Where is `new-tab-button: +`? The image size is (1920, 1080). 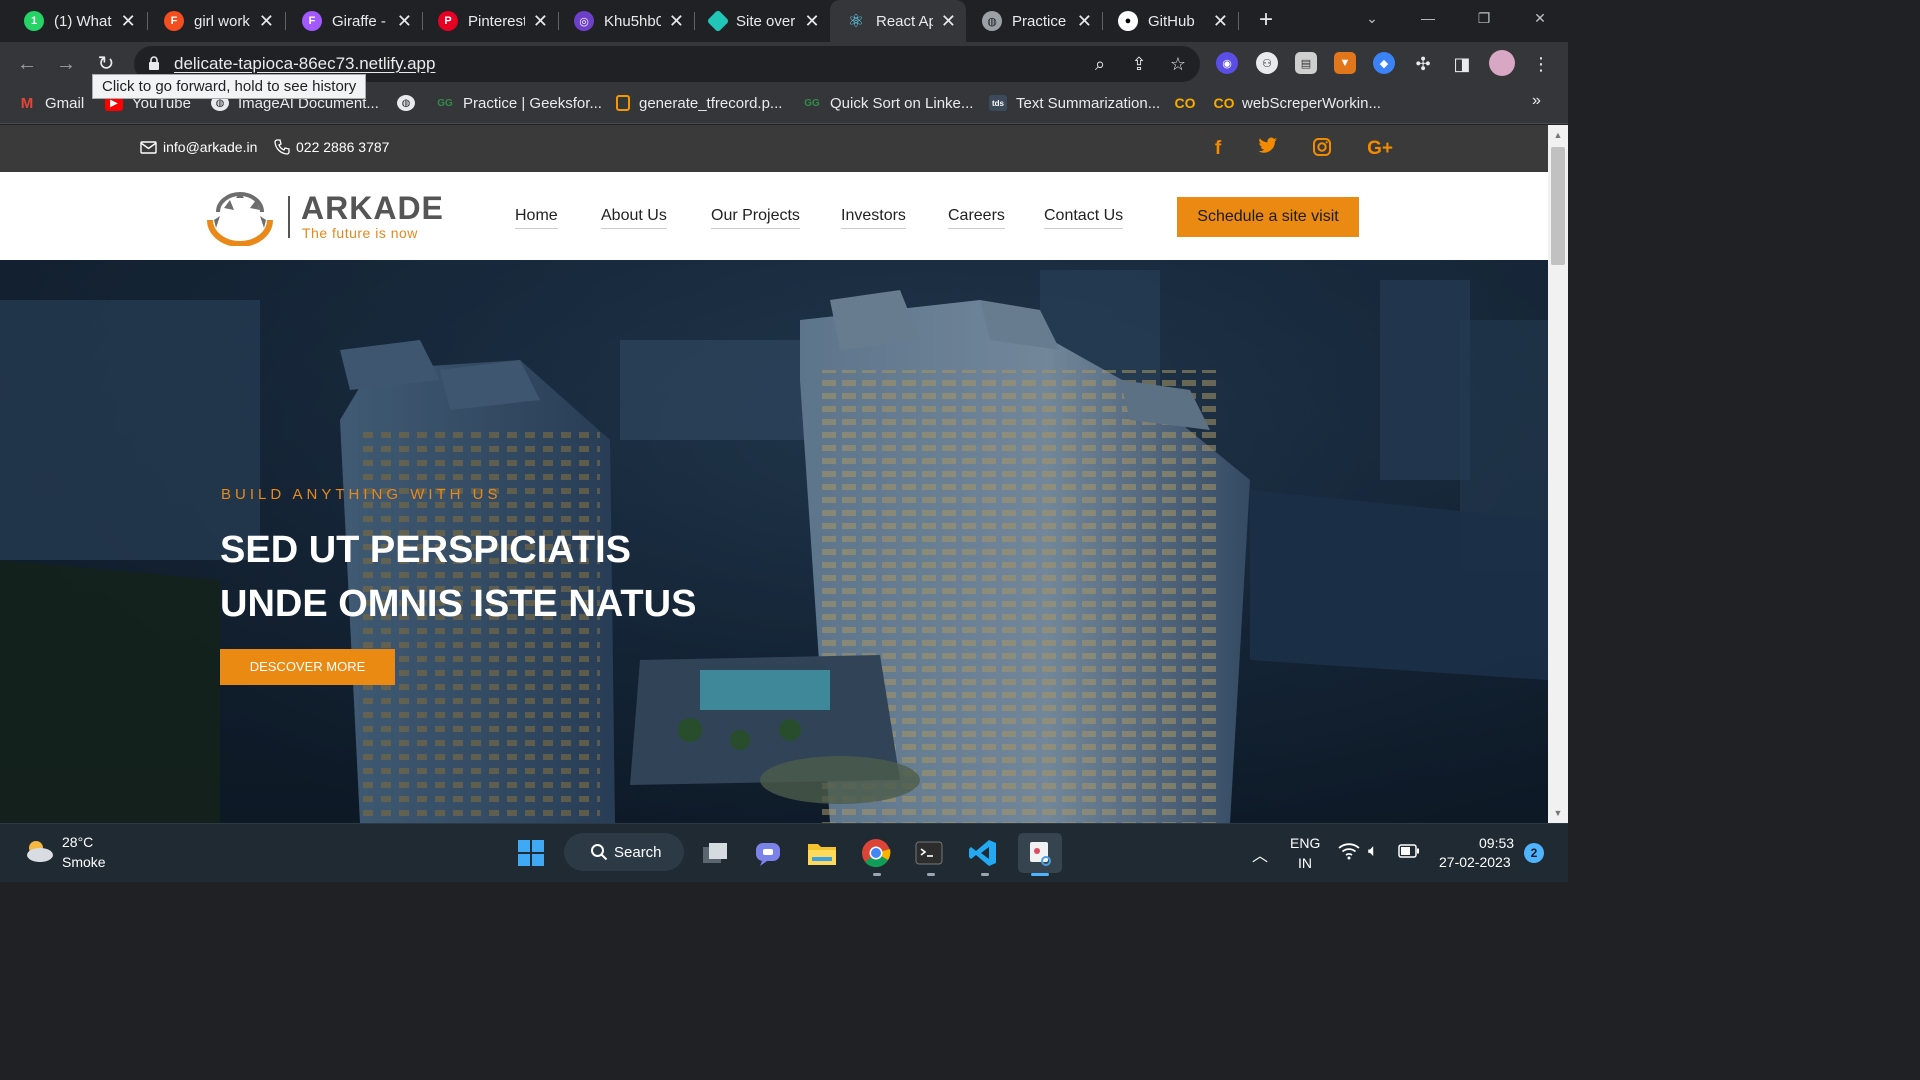 new-tab-button: + is located at coordinates (1266, 20).